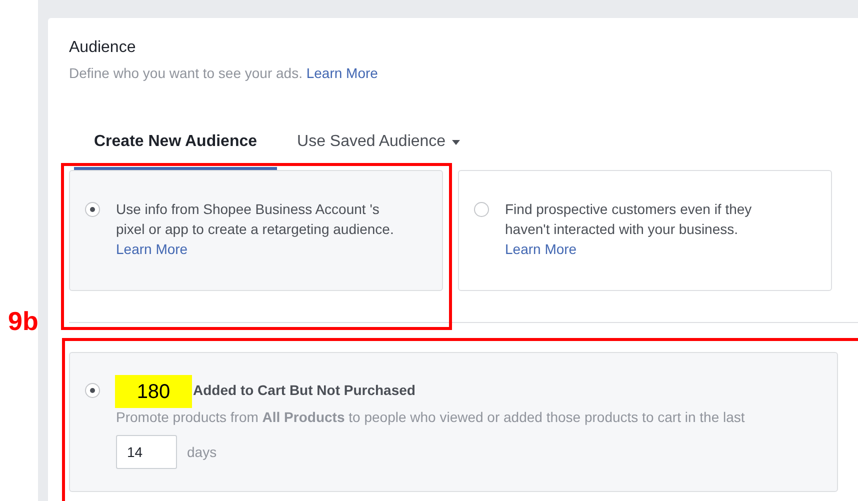 This screenshot has width=858, height=501. I want to click on audience-option-card: Find prospective customers even if they haven't interacted with your business. Learn More, so click(645, 230).